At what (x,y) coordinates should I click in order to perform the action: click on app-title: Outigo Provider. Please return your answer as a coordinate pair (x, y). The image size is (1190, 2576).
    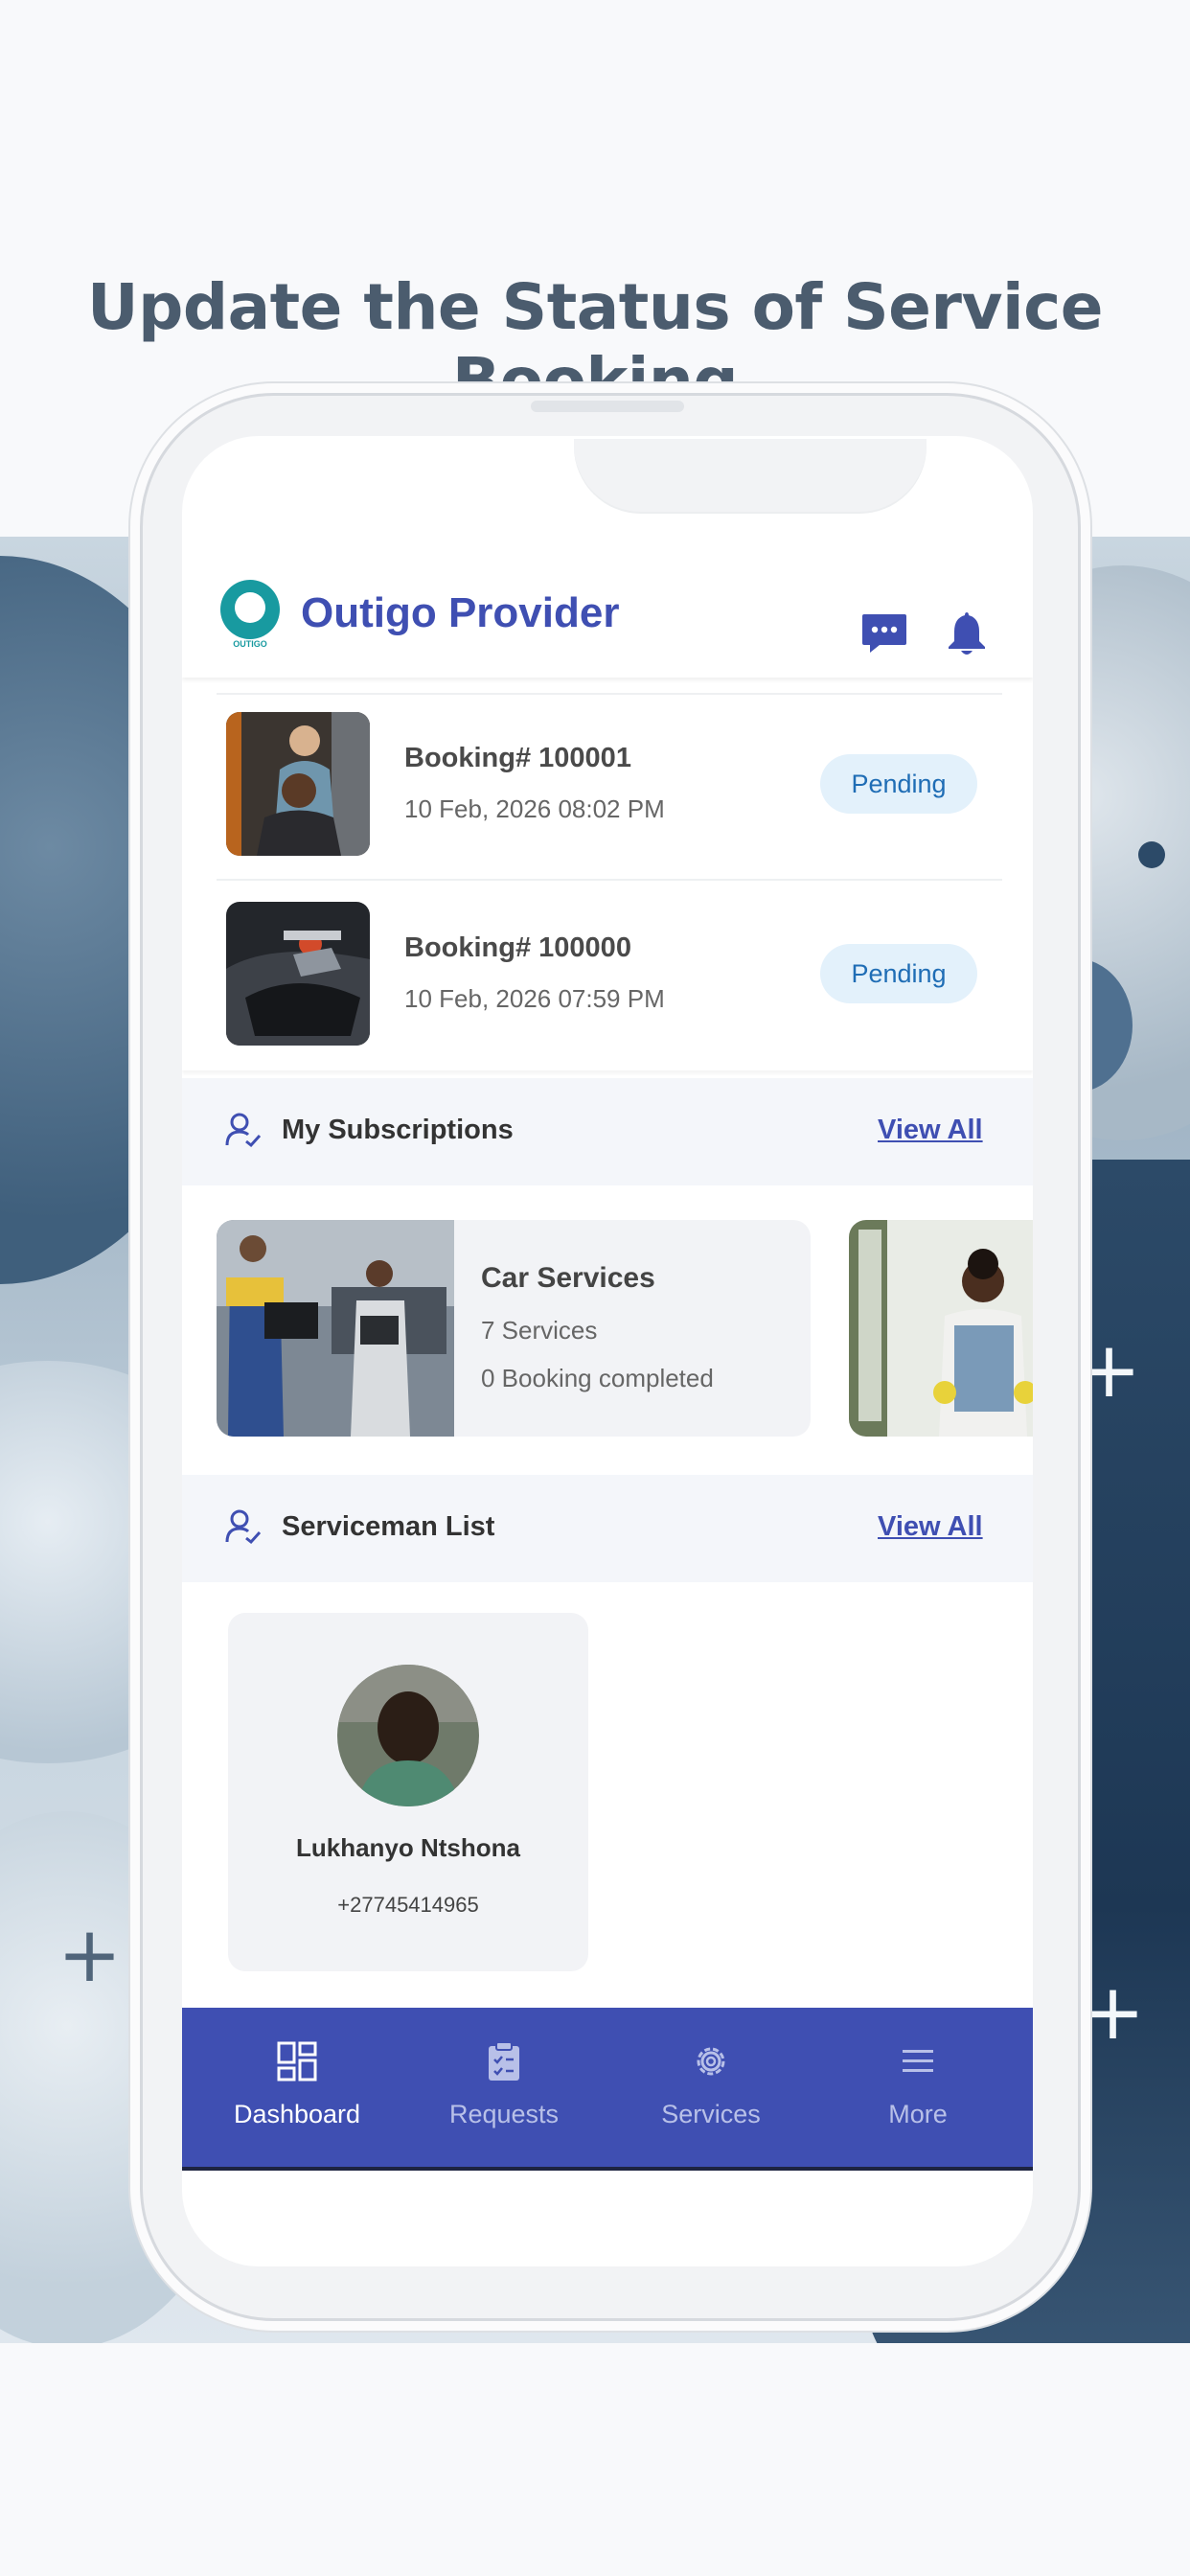
    Looking at the image, I should click on (460, 612).